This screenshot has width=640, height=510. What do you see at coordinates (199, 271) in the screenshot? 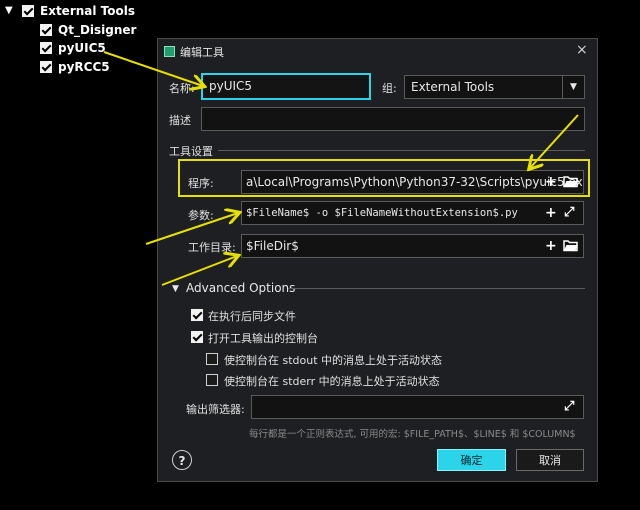
I see `arrow-to-working-directory-field` at bounding box center [199, 271].